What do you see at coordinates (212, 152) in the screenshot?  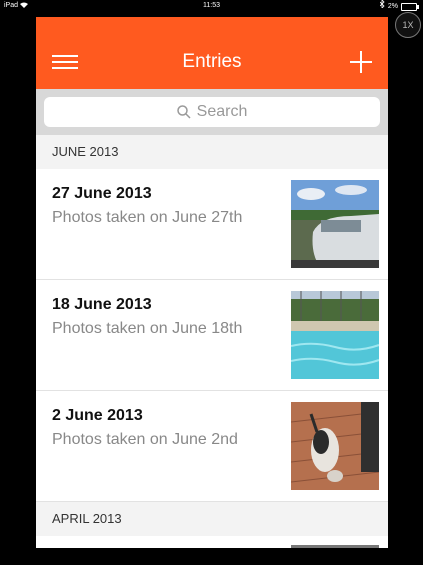 I see `section-header-june: JUNE 2013` at bounding box center [212, 152].